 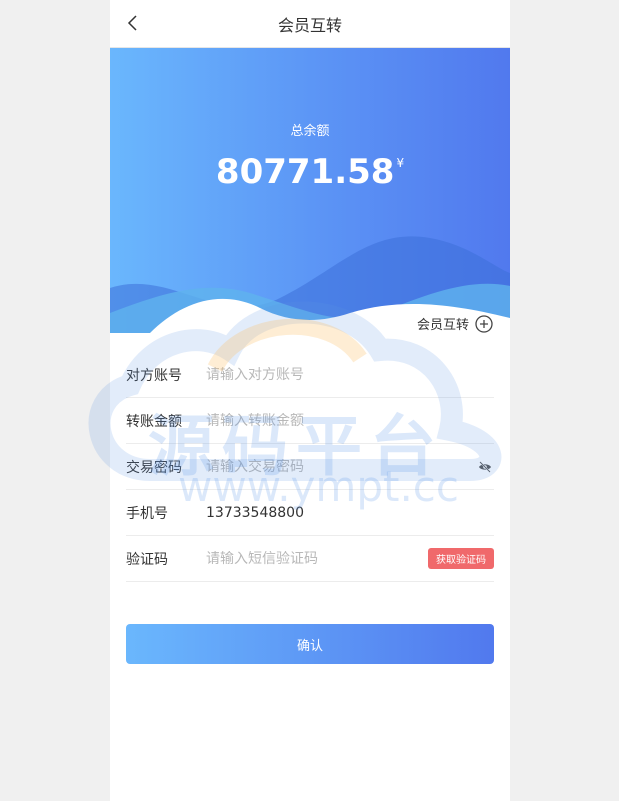 I want to click on phone-row: 手机号 13733548800, so click(x=310, y=513).